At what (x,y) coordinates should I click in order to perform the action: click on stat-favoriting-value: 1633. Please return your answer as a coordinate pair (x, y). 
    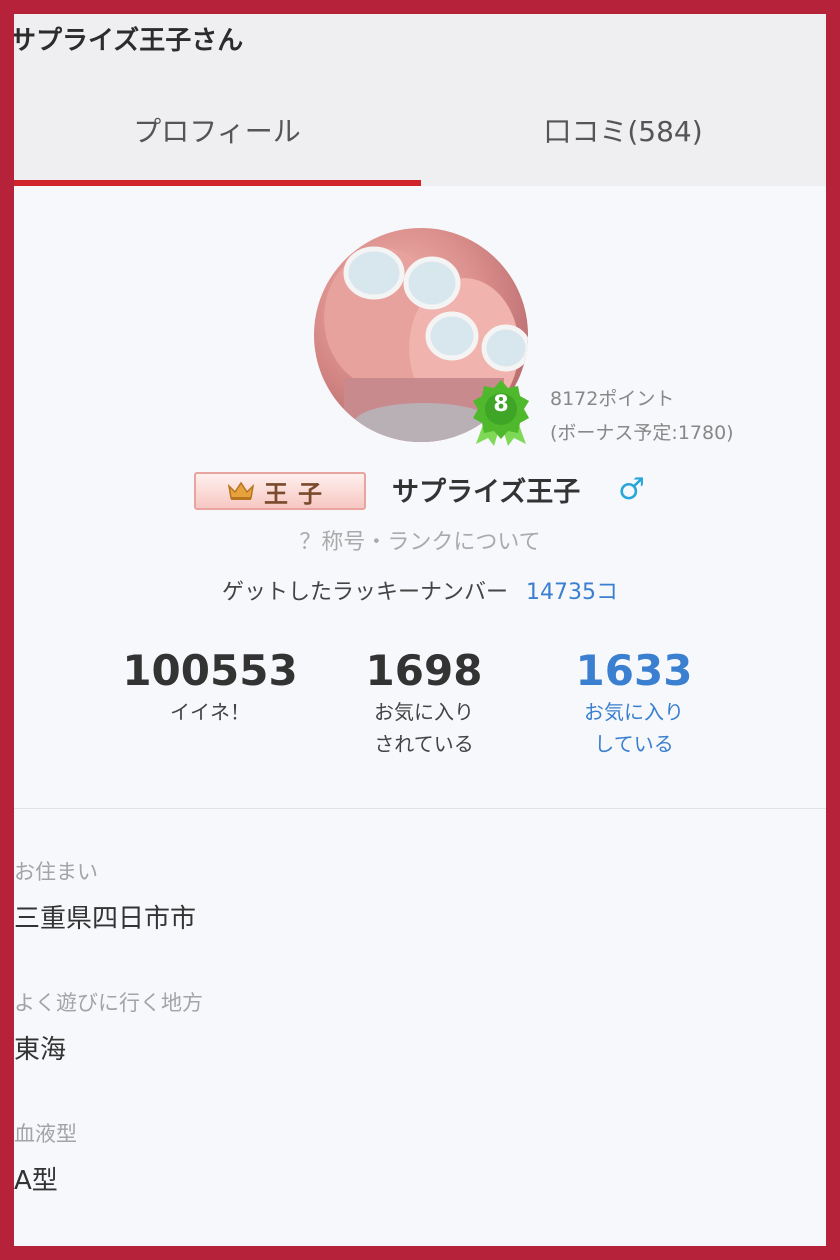
    Looking at the image, I should click on (634, 670).